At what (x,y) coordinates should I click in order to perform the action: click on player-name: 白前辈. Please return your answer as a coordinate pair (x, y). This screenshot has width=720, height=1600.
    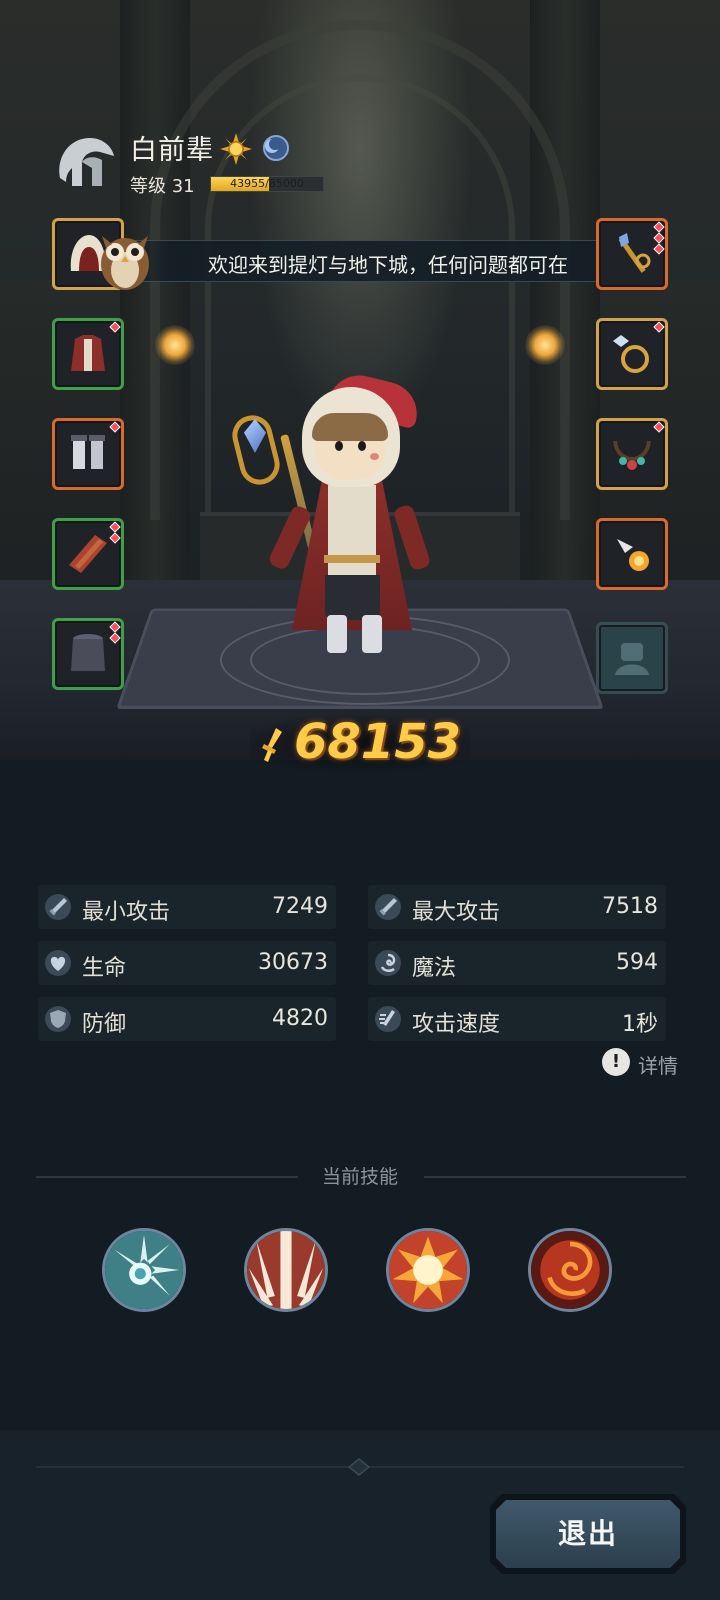
    Looking at the image, I should click on (172, 150).